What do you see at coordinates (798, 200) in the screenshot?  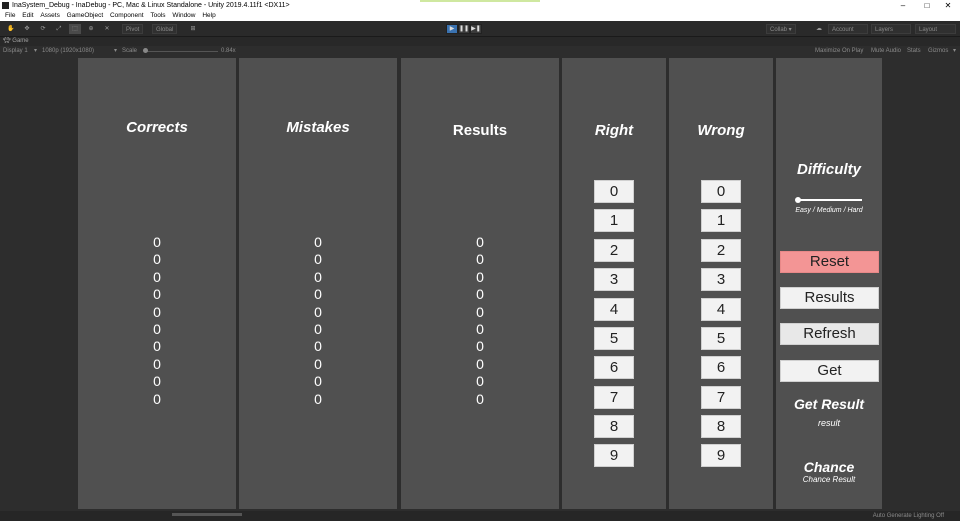 I see `difficulty-slider-handle` at bounding box center [798, 200].